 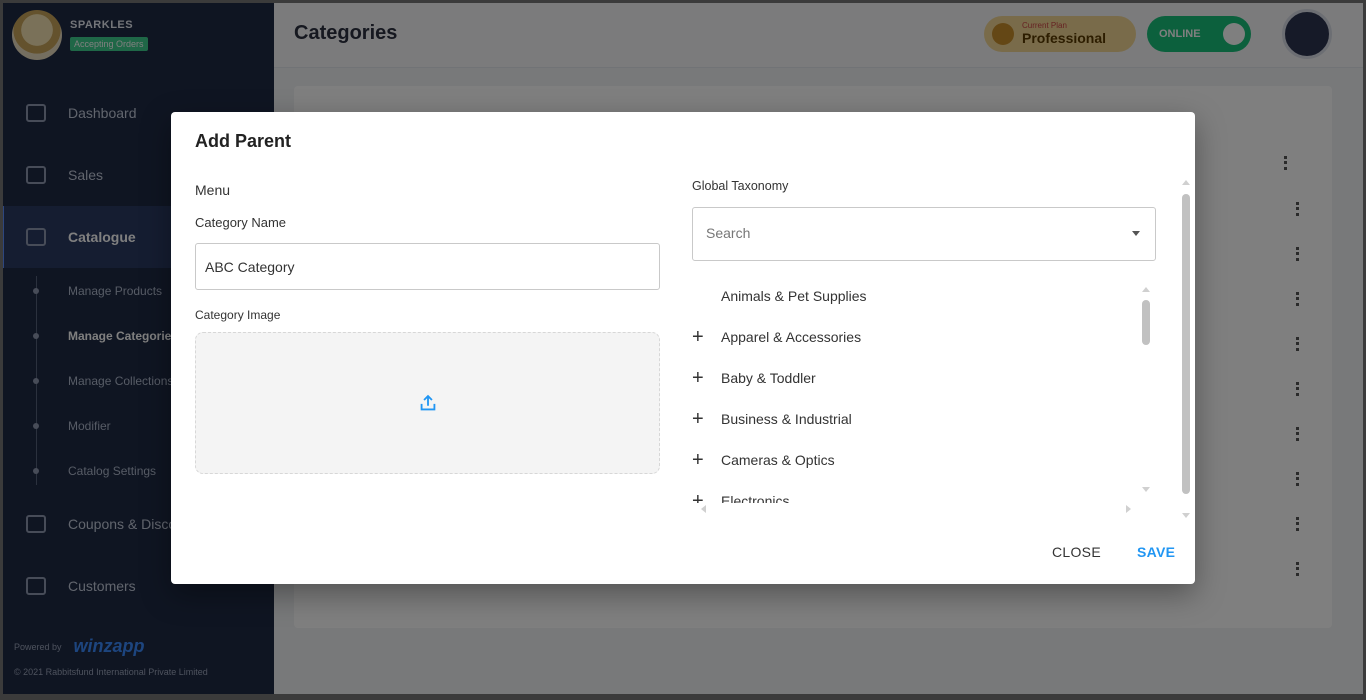 I want to click on taxonomy-item: Animals & Pet Supplies, so click(x=779, y=296).